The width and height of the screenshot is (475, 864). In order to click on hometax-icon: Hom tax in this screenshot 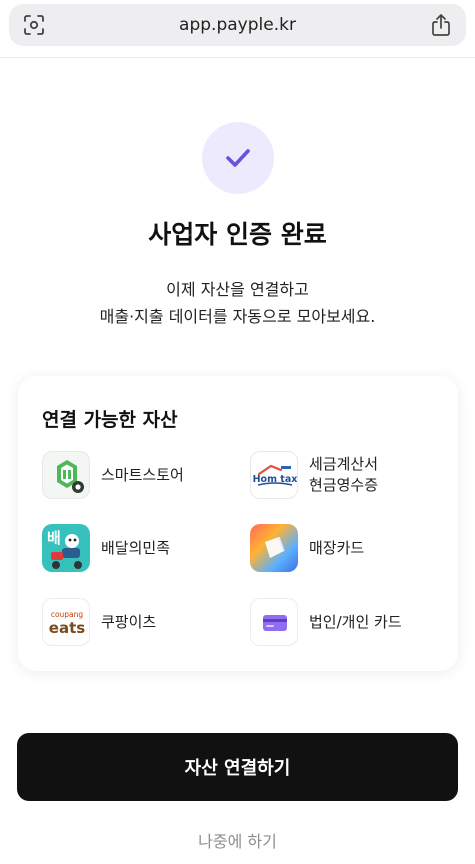, I will do `click(274, 475)`.